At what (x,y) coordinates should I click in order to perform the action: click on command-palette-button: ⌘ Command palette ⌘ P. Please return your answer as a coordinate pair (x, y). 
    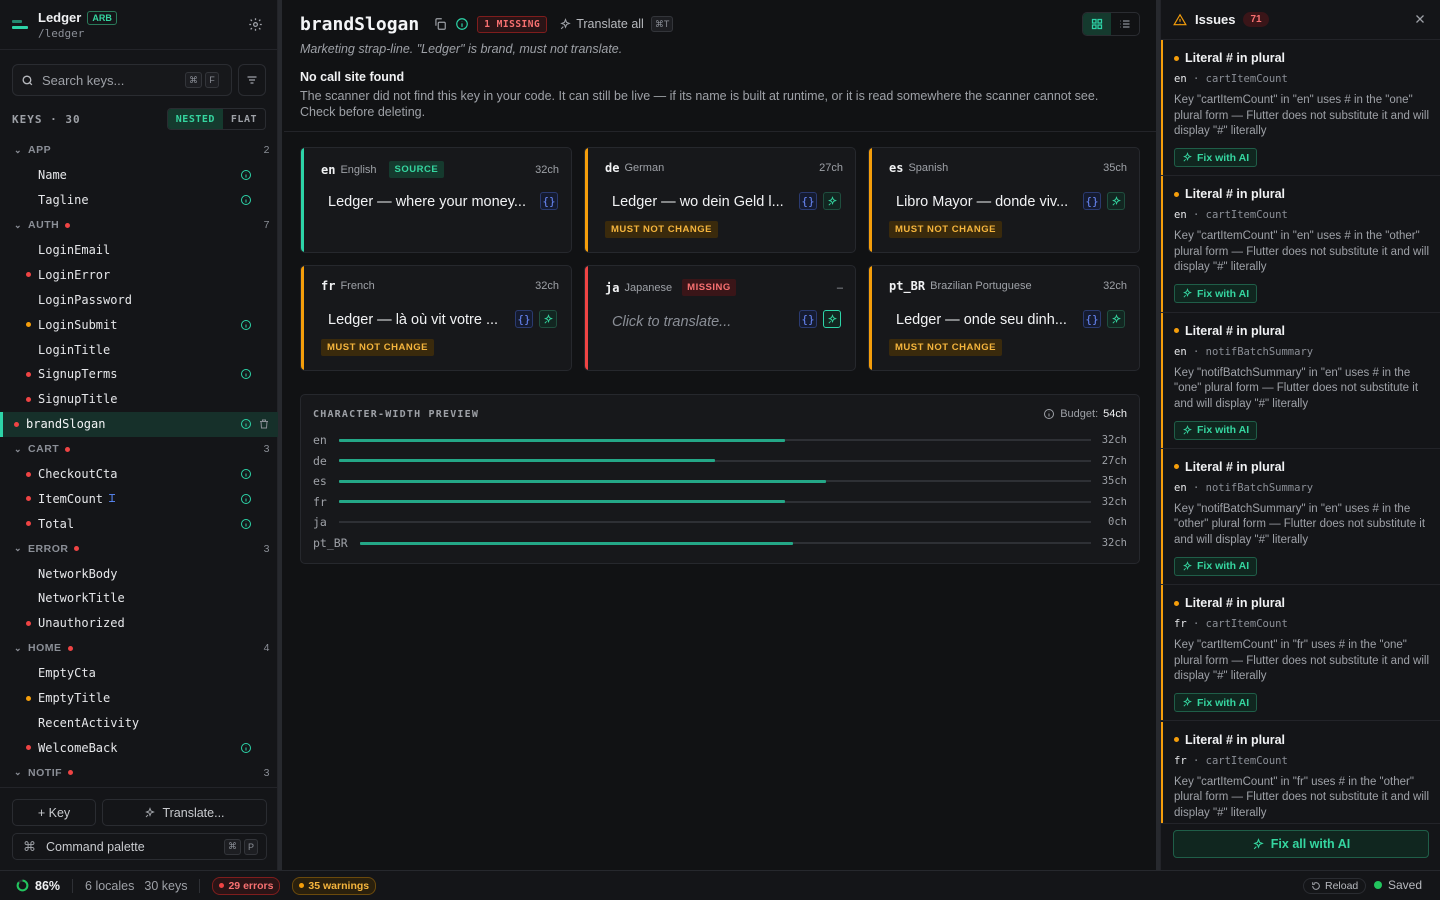
    Looking at the image, I should click on (139, 846).